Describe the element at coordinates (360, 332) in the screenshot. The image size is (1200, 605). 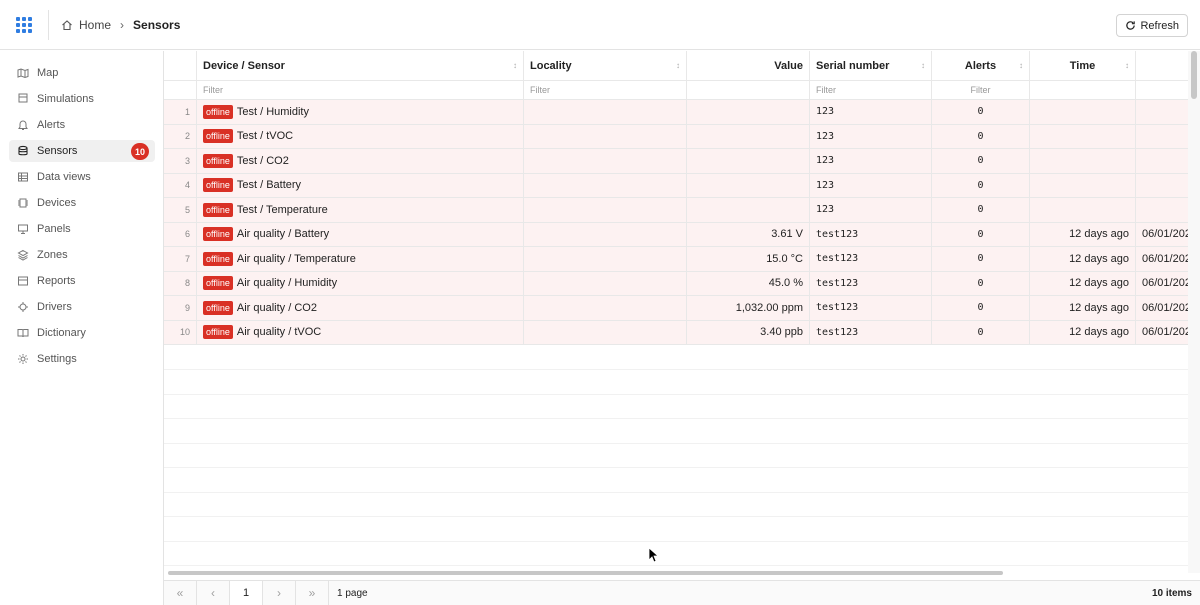
I see `cell-sensor: offline Air quality / tVOC` at that location.